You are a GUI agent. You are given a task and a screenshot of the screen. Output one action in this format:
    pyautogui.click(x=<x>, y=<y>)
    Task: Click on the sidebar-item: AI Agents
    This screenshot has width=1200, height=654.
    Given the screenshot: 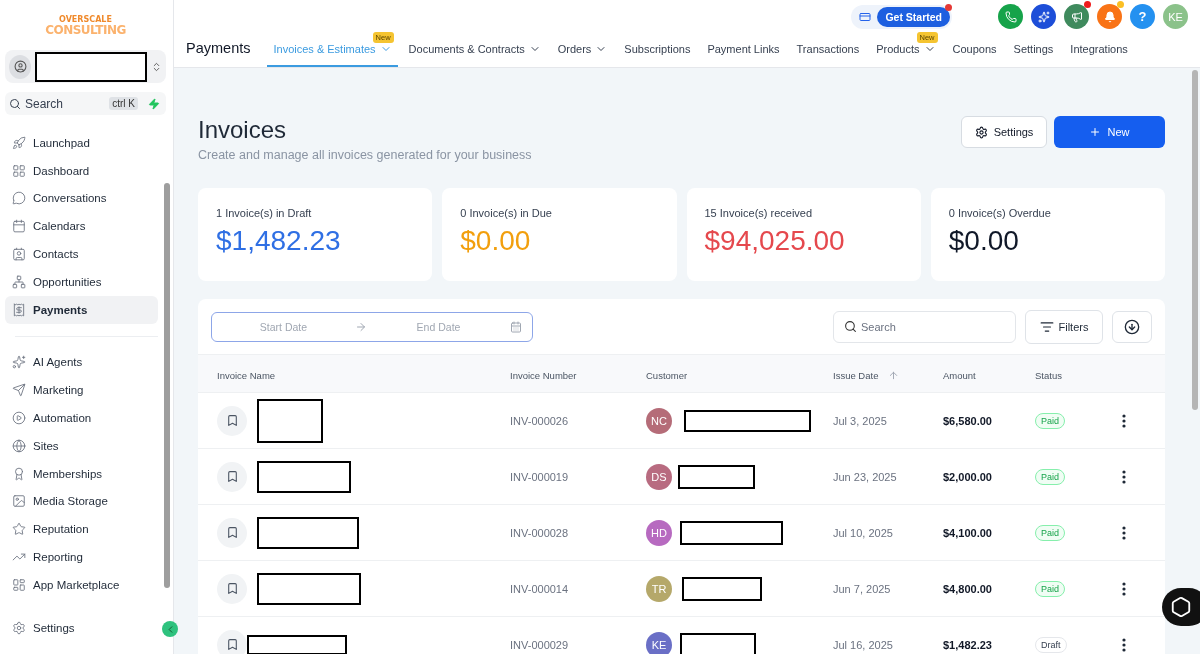 What is the action you would take?
    pyautogui.click(x=81, y=362)
    